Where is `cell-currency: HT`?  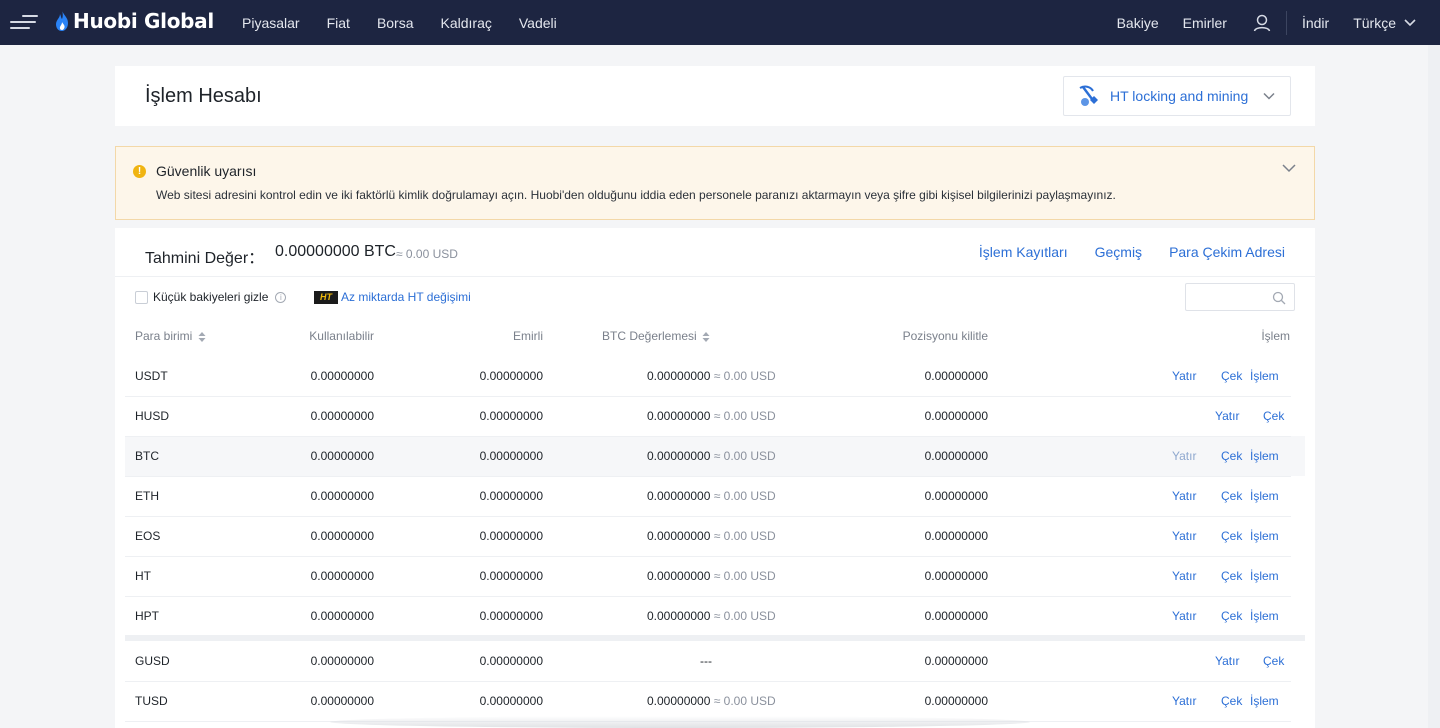 cell-currency: HT is located at coordinates (143, 576).